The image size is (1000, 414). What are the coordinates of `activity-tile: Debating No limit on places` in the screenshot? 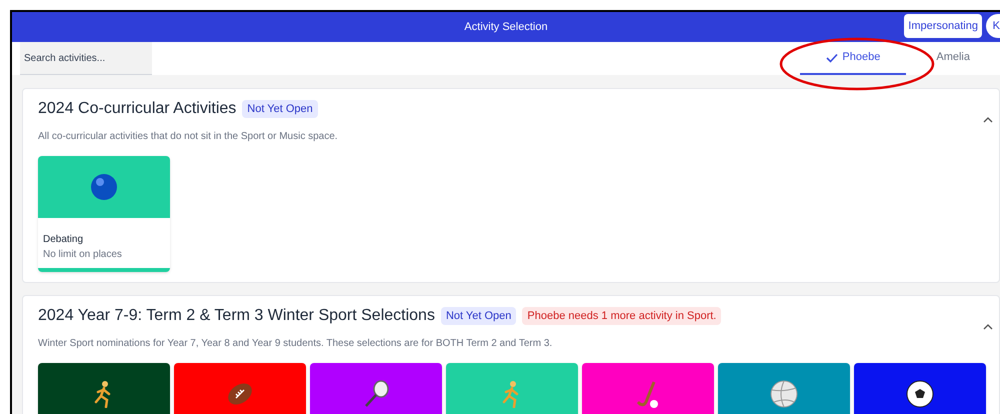 It's located at (104, 214).